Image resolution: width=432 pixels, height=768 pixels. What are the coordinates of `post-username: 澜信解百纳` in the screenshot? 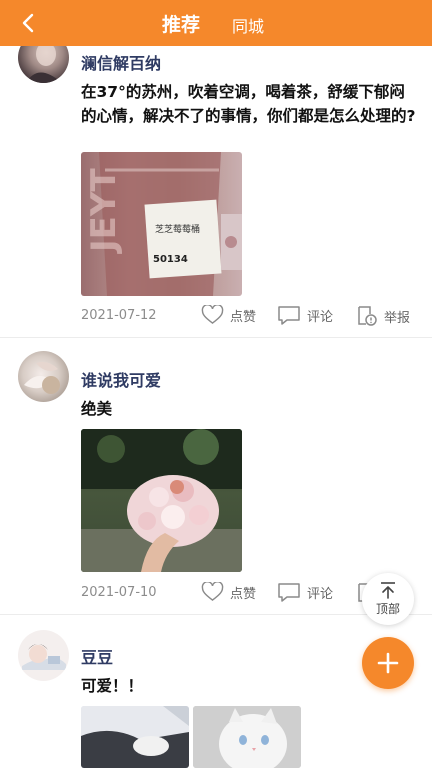 It's located at (121, 62).